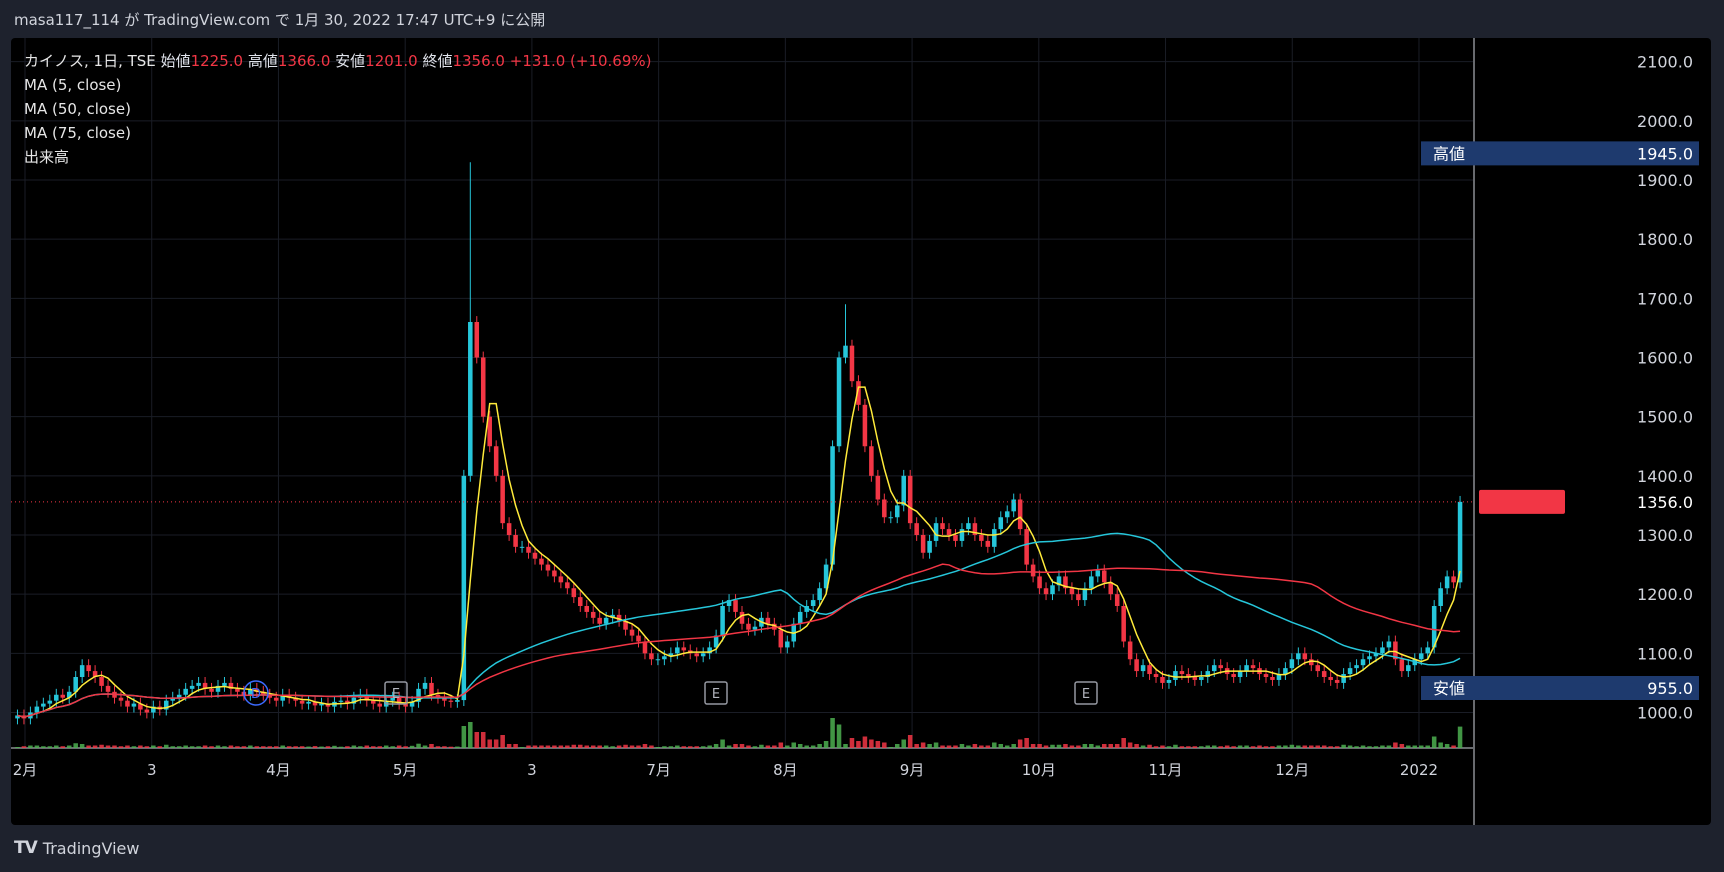 Image resolution: width=1724 pixels, height=872 pixels. What do you see at coordinates (175, 61) in the screenshot?
I see `open-label: 始値` at bounding box center [175, 61].